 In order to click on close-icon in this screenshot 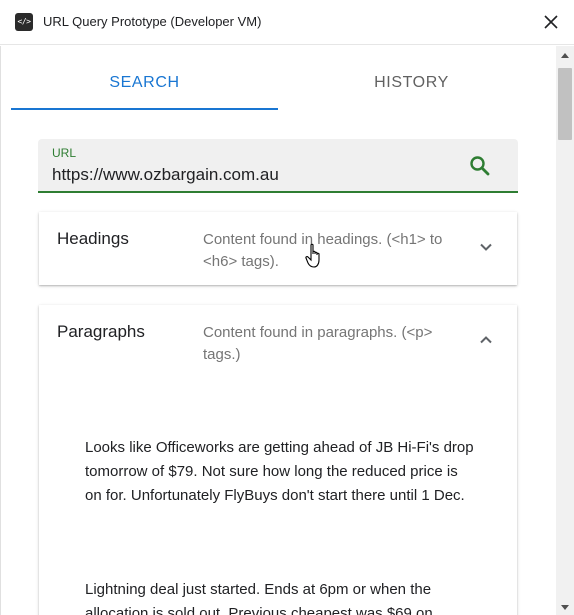, I will do `click(551, 22)`.